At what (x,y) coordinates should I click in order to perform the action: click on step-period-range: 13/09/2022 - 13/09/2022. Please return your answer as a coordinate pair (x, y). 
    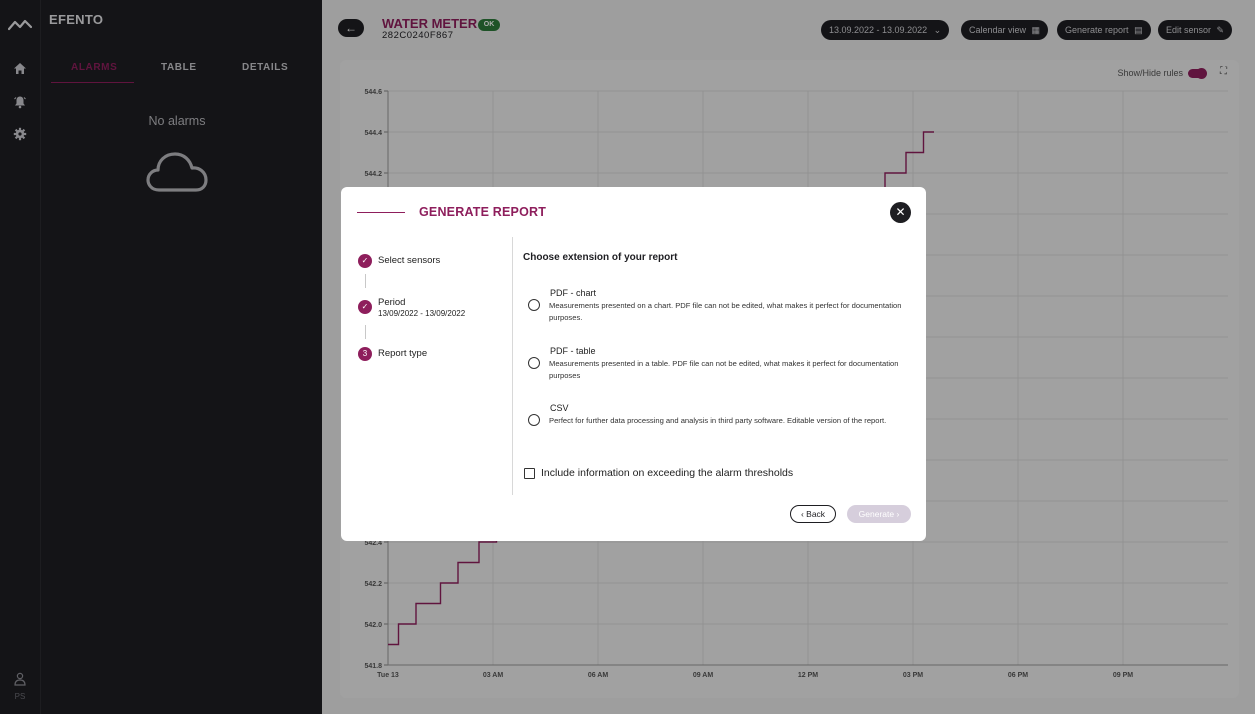
    Looking at the image, I should click on (422, 313).